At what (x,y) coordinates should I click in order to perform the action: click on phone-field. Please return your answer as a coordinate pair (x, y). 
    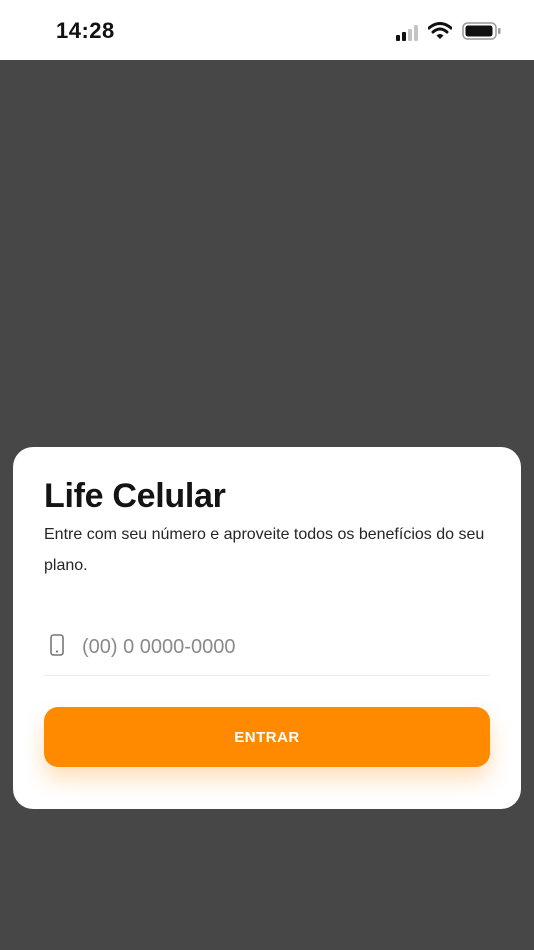
    Looking at the image, I should click on (267, 650).